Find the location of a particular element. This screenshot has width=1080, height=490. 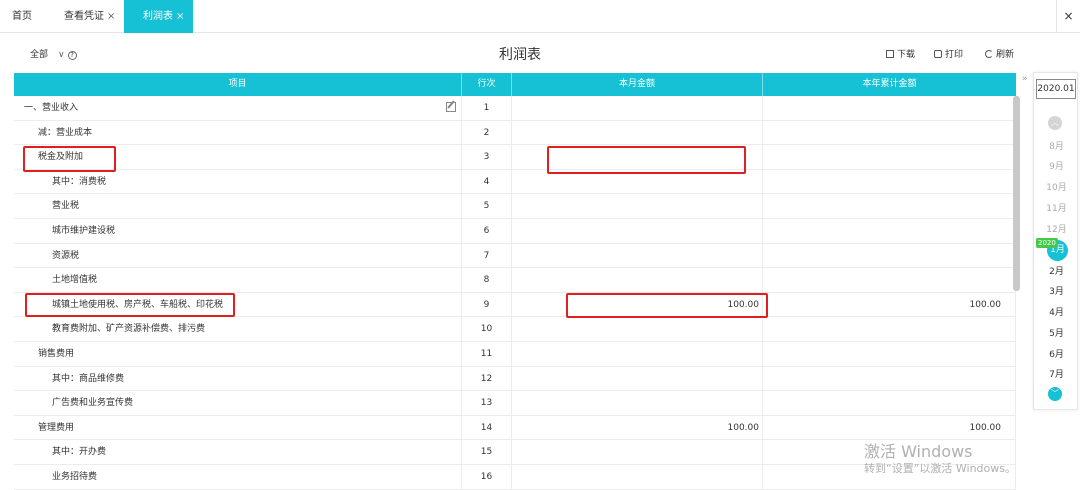

month-item: 6月 is located at coordinates (1056, 353).